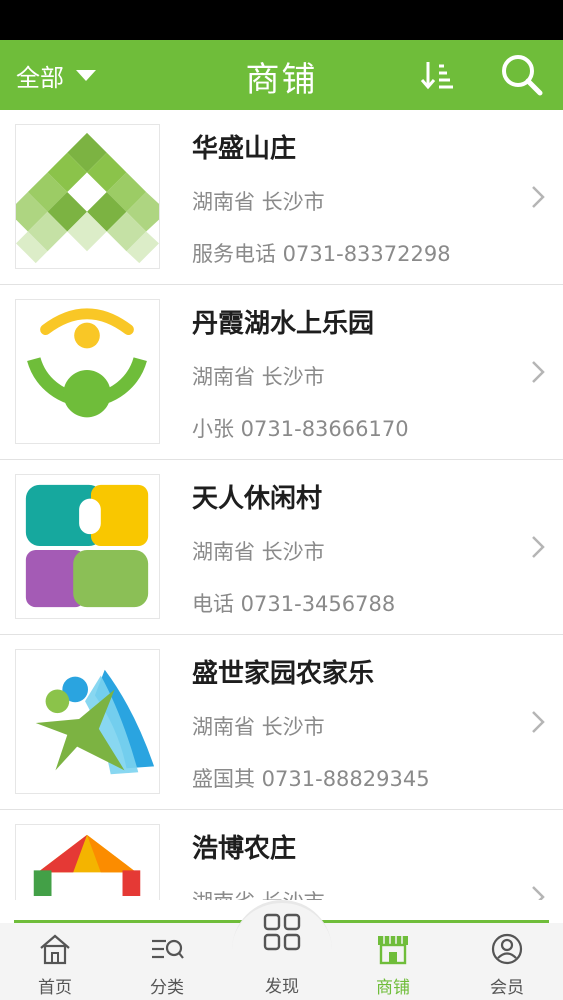 Image resolution: width=563 pixels, height=1000 pixels. Describe the element at coordinates (283, 324) in the screenshot. I see `shop-name: 丹霞湖水上乐园` at that location.